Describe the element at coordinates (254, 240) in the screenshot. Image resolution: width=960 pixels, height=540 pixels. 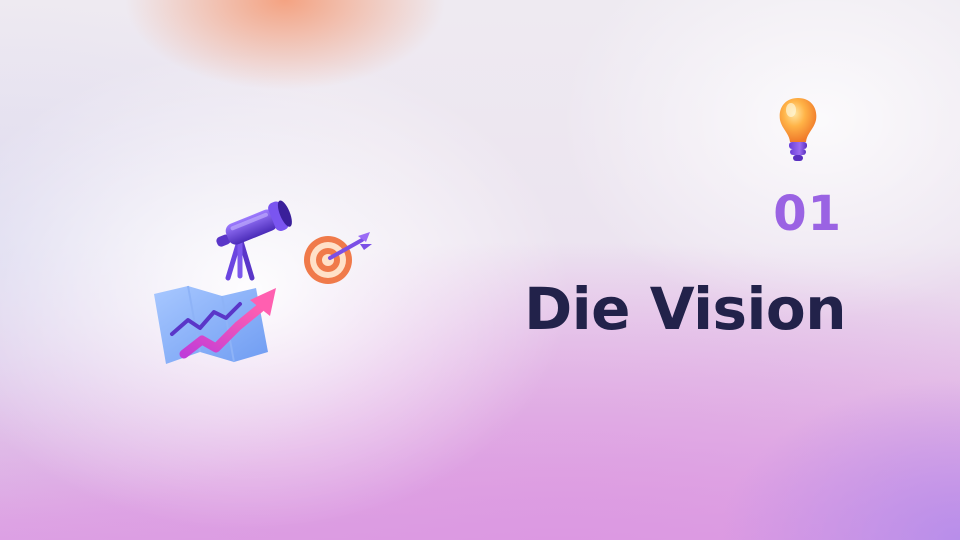
I see `telescope-icon` at that location.